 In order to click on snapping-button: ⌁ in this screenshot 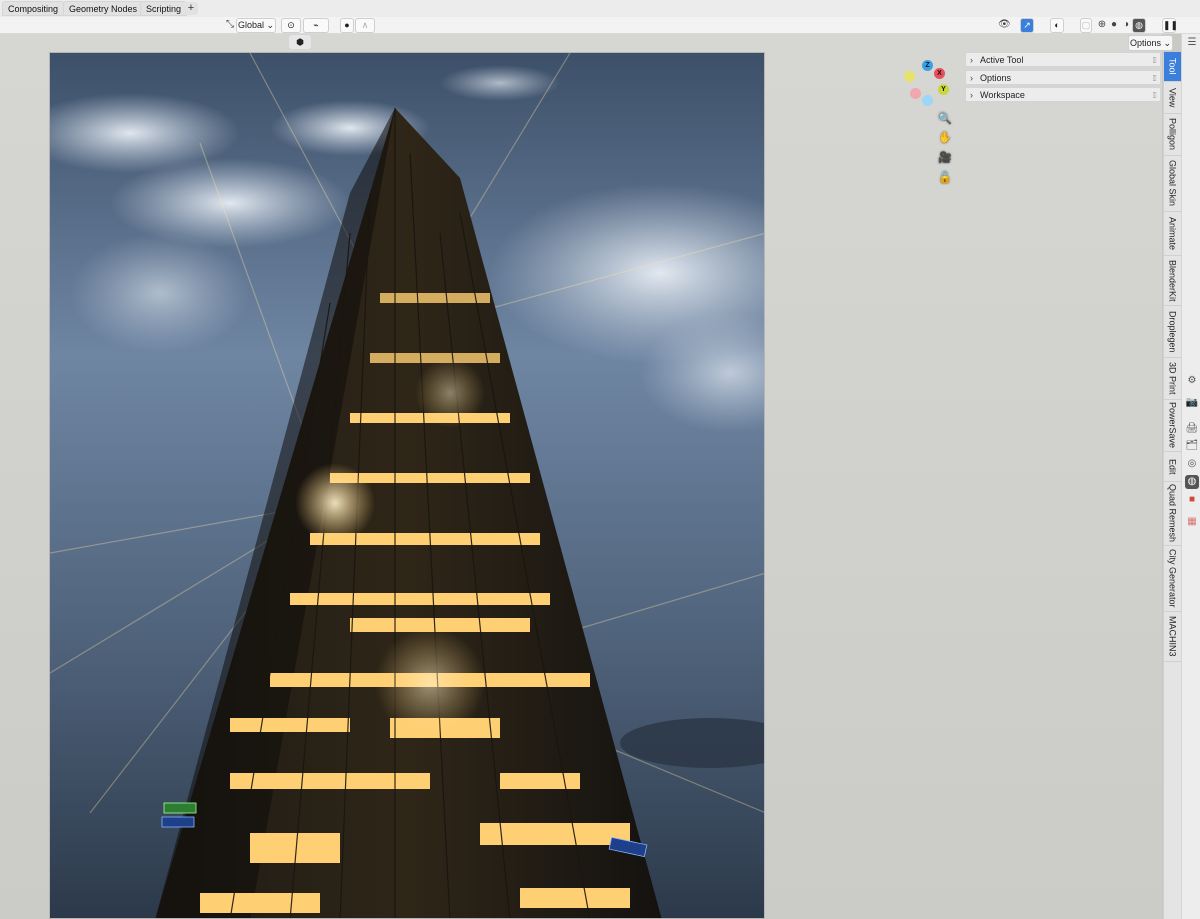, I will do `click(316, 25)`.